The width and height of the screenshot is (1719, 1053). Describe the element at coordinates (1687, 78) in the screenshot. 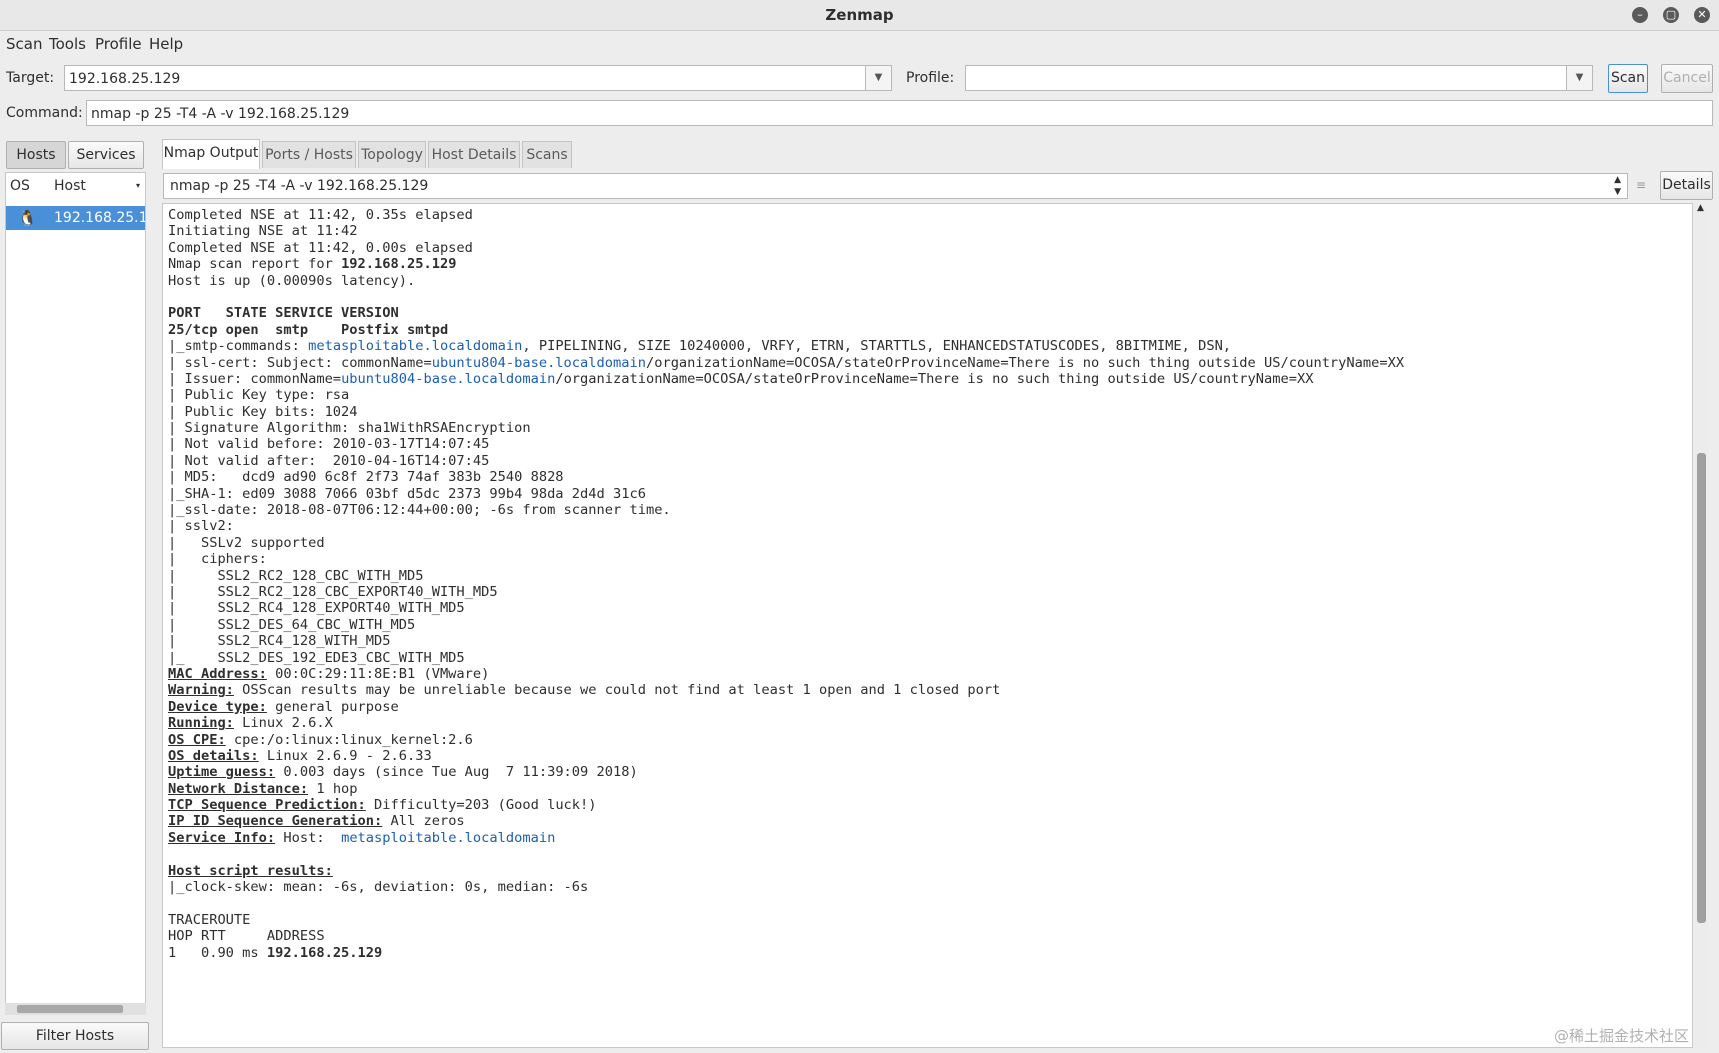

I see `cancel-button: Cancel` at that location.